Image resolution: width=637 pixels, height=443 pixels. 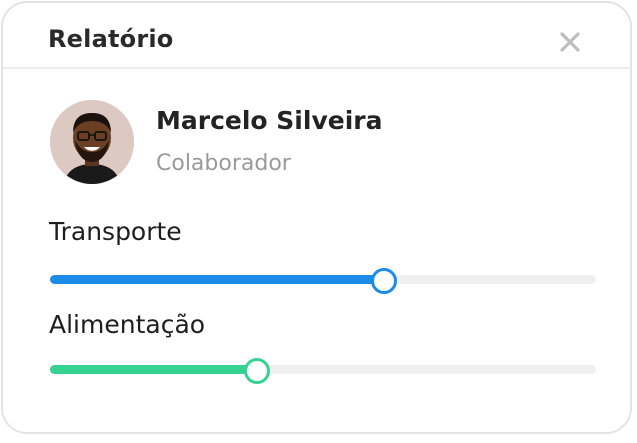 I want to click on transporte-slider-fill, so click(x=217, y=279).